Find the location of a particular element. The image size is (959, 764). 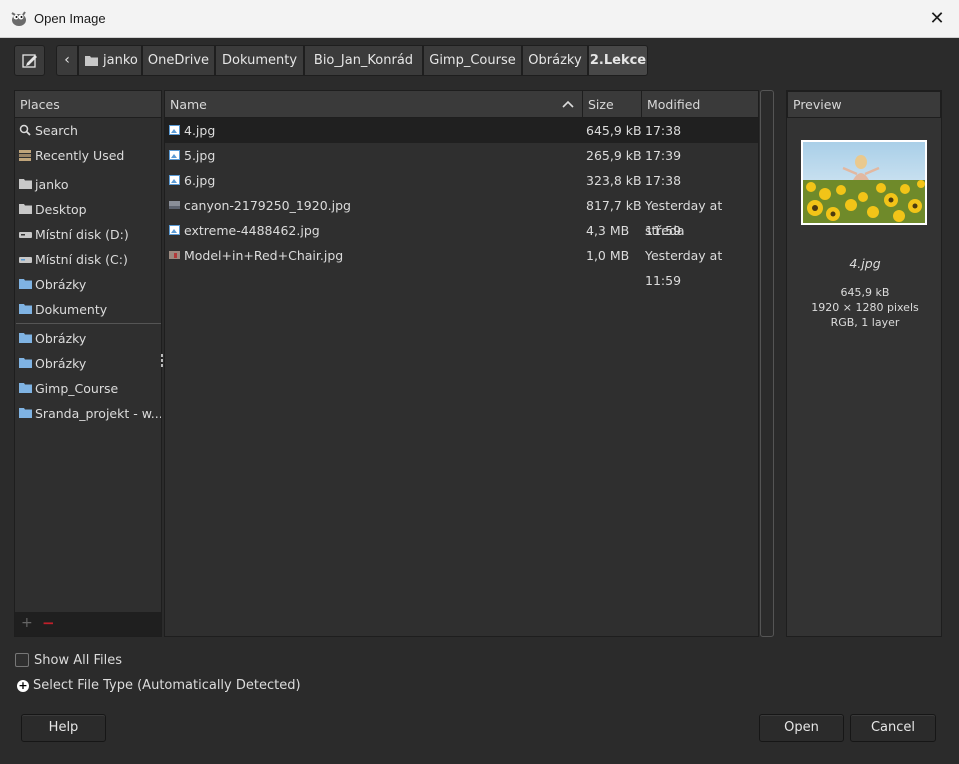

place-recently-used: Recently Used is located at coordinates (88, 155).